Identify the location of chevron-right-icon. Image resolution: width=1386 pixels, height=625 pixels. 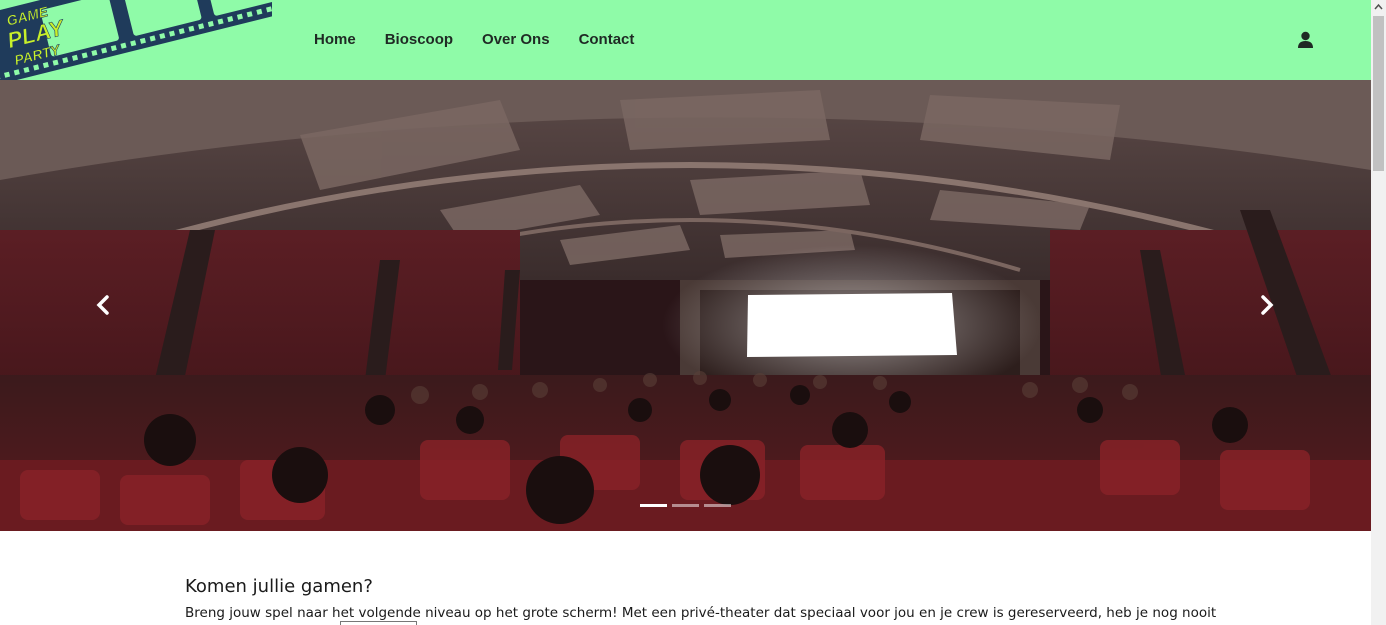
(1267, 305).